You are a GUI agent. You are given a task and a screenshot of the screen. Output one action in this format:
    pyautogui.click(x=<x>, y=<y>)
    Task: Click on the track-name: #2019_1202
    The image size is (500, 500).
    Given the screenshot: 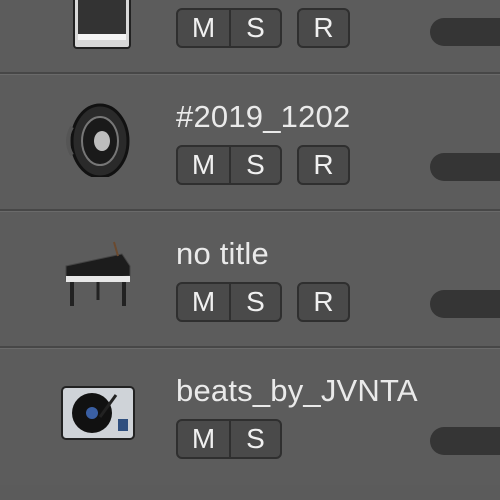 What is the action you would take?
    pyautogui.click(x=263, y=117)
    